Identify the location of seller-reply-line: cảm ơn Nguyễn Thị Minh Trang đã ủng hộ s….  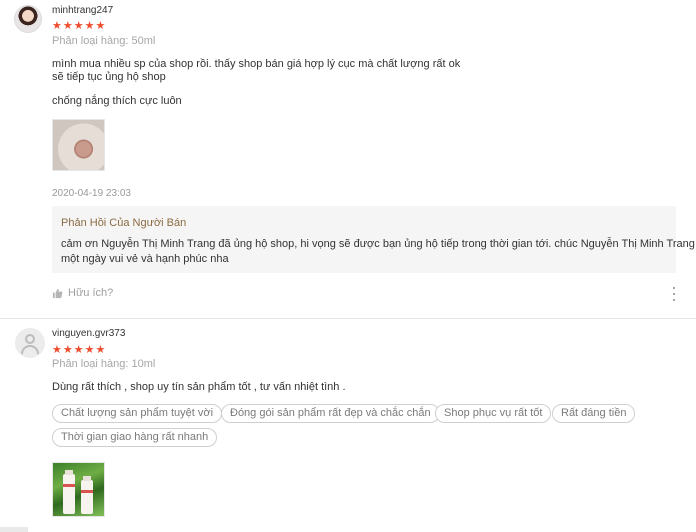
(378, 244).